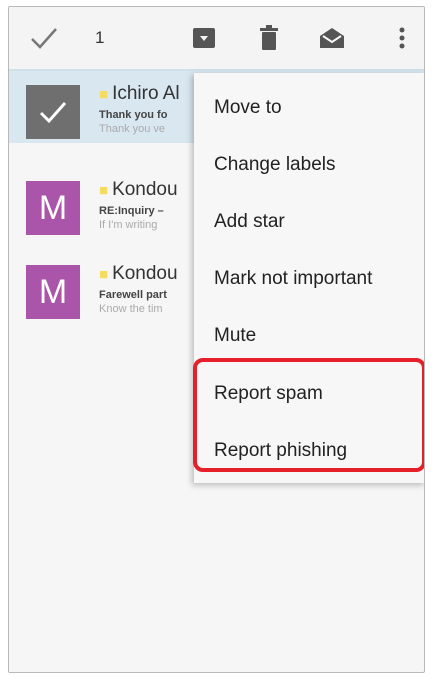  I want to click on action-toolbar: 1, so click(216, 39).